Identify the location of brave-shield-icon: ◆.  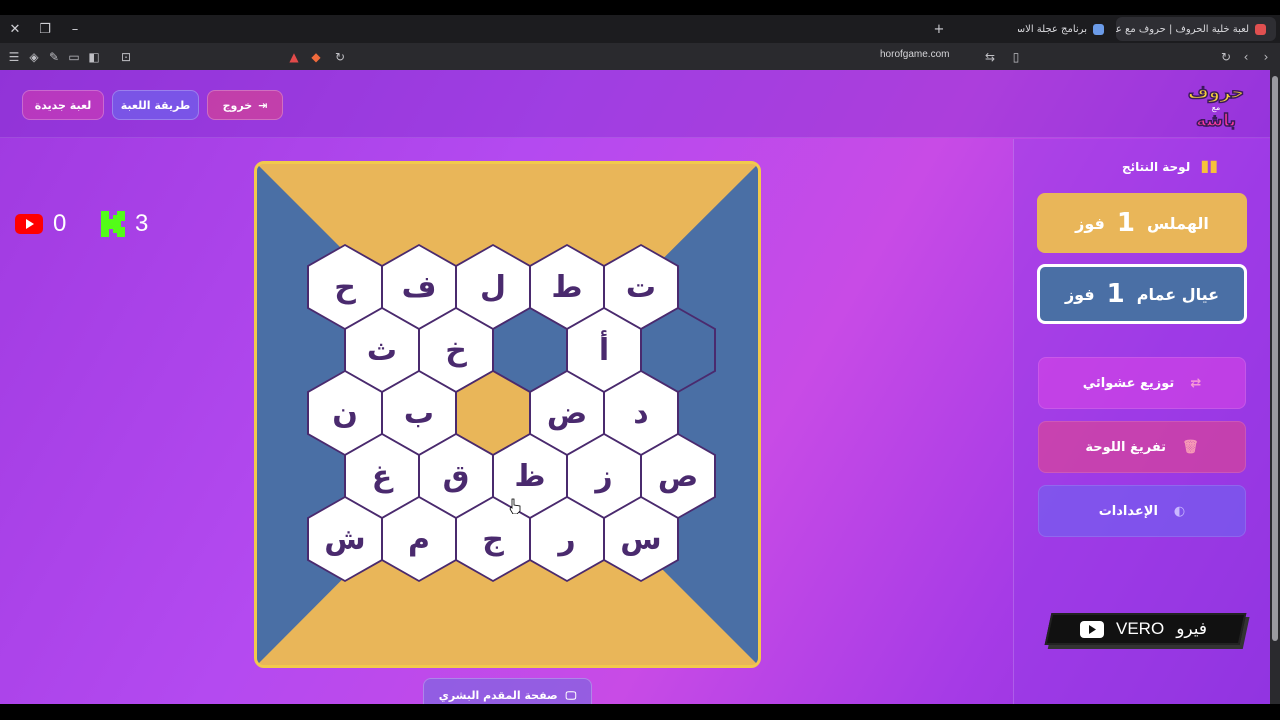
(316, 56).